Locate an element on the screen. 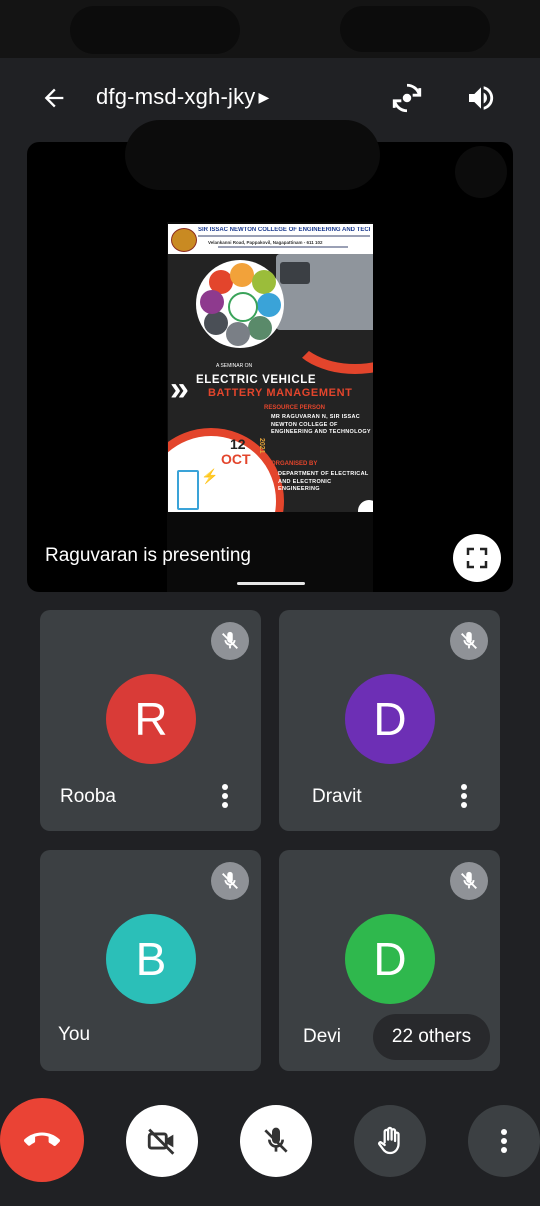 The width and height of the screenshot is (540, 1206). participant-tile: D Dravit is located at coordinates (389, 720).